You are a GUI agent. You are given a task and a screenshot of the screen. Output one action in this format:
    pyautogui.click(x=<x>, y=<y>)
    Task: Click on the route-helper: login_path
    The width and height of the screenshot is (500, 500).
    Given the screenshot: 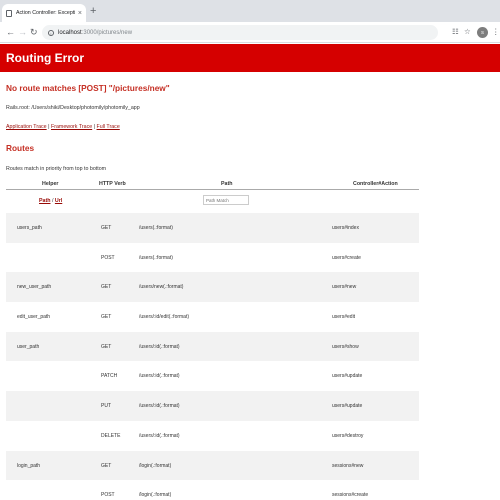 What is the action you would take?
    pyautogui.click(x=29, y=465)
    